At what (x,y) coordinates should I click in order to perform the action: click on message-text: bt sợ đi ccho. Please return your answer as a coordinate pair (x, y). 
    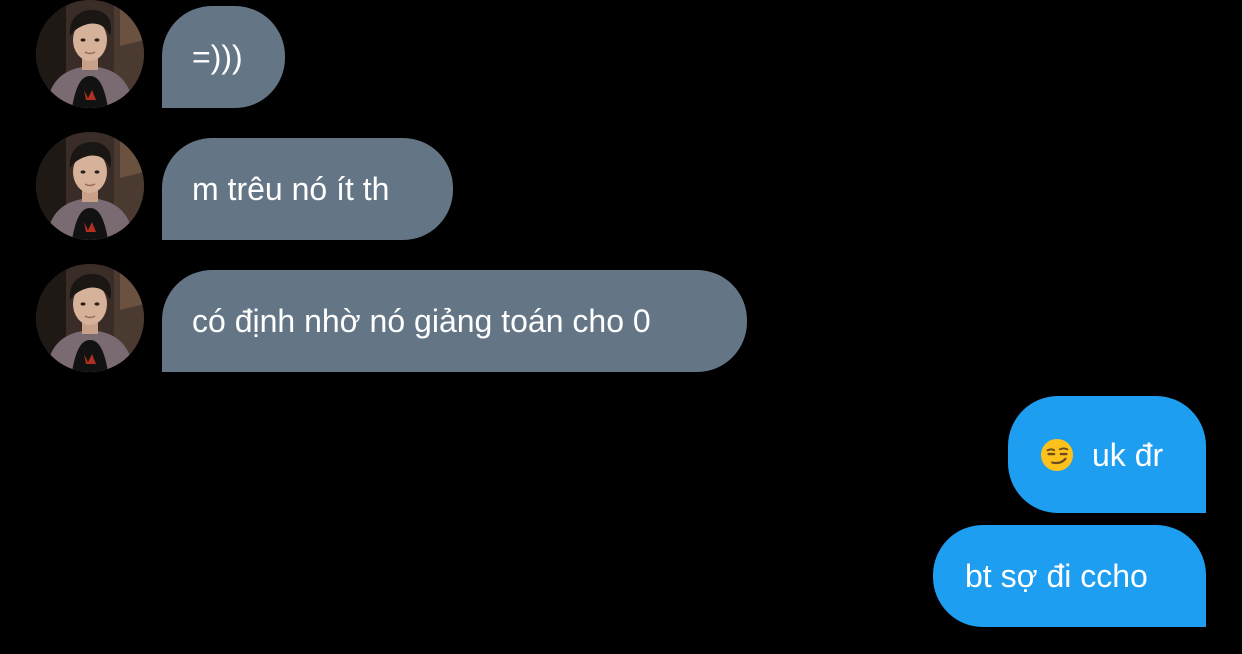
    Looking at the image, I should click on (1056, 576).